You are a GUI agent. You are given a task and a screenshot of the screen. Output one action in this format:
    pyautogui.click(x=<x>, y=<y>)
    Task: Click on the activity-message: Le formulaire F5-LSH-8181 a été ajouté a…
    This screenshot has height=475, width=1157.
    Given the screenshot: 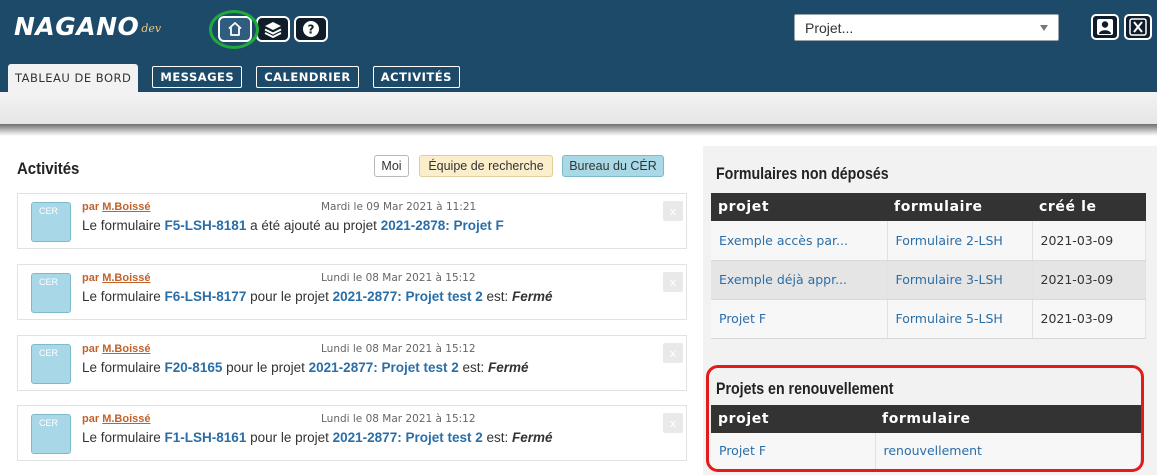 What is the action you would take?
    pyautogui.click(x=293, y=225)
    